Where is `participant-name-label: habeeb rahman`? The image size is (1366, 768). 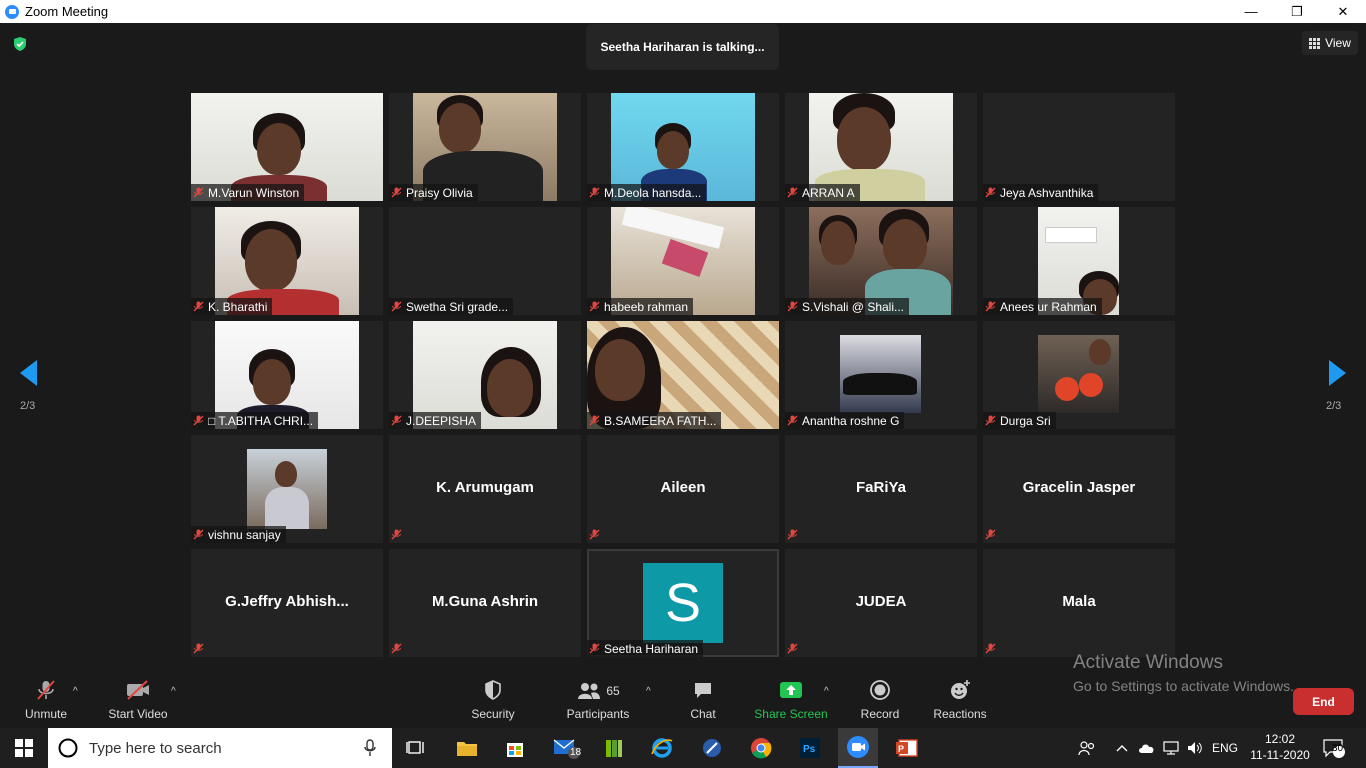 participant-name-label: habeeb rahman is located at coordinates (640, 306).